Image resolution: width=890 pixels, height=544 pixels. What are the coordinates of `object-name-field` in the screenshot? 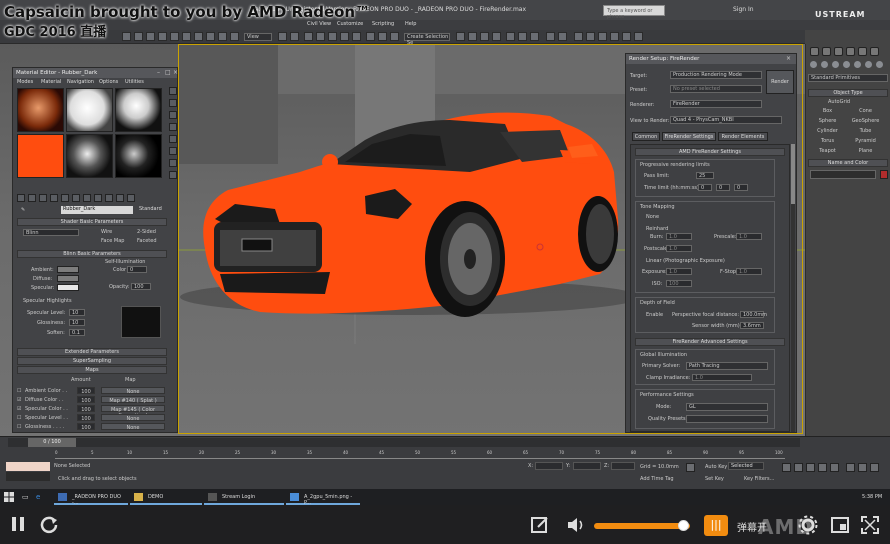 It's located at (843, 174).